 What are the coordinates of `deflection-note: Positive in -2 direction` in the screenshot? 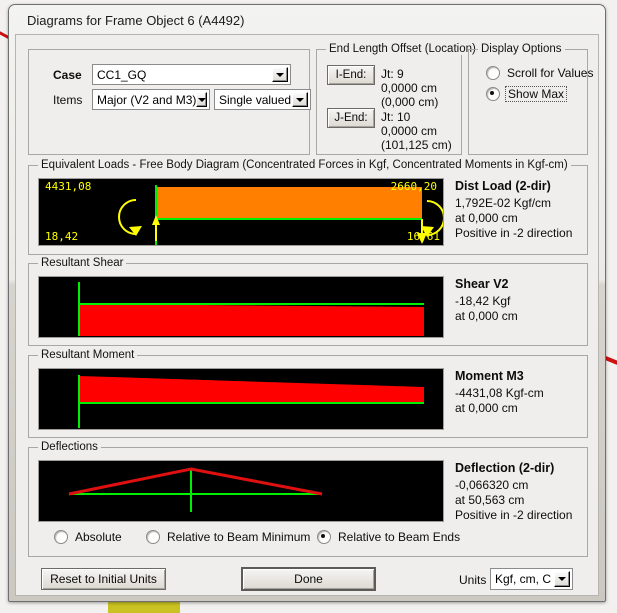 It's located at (514, 515).